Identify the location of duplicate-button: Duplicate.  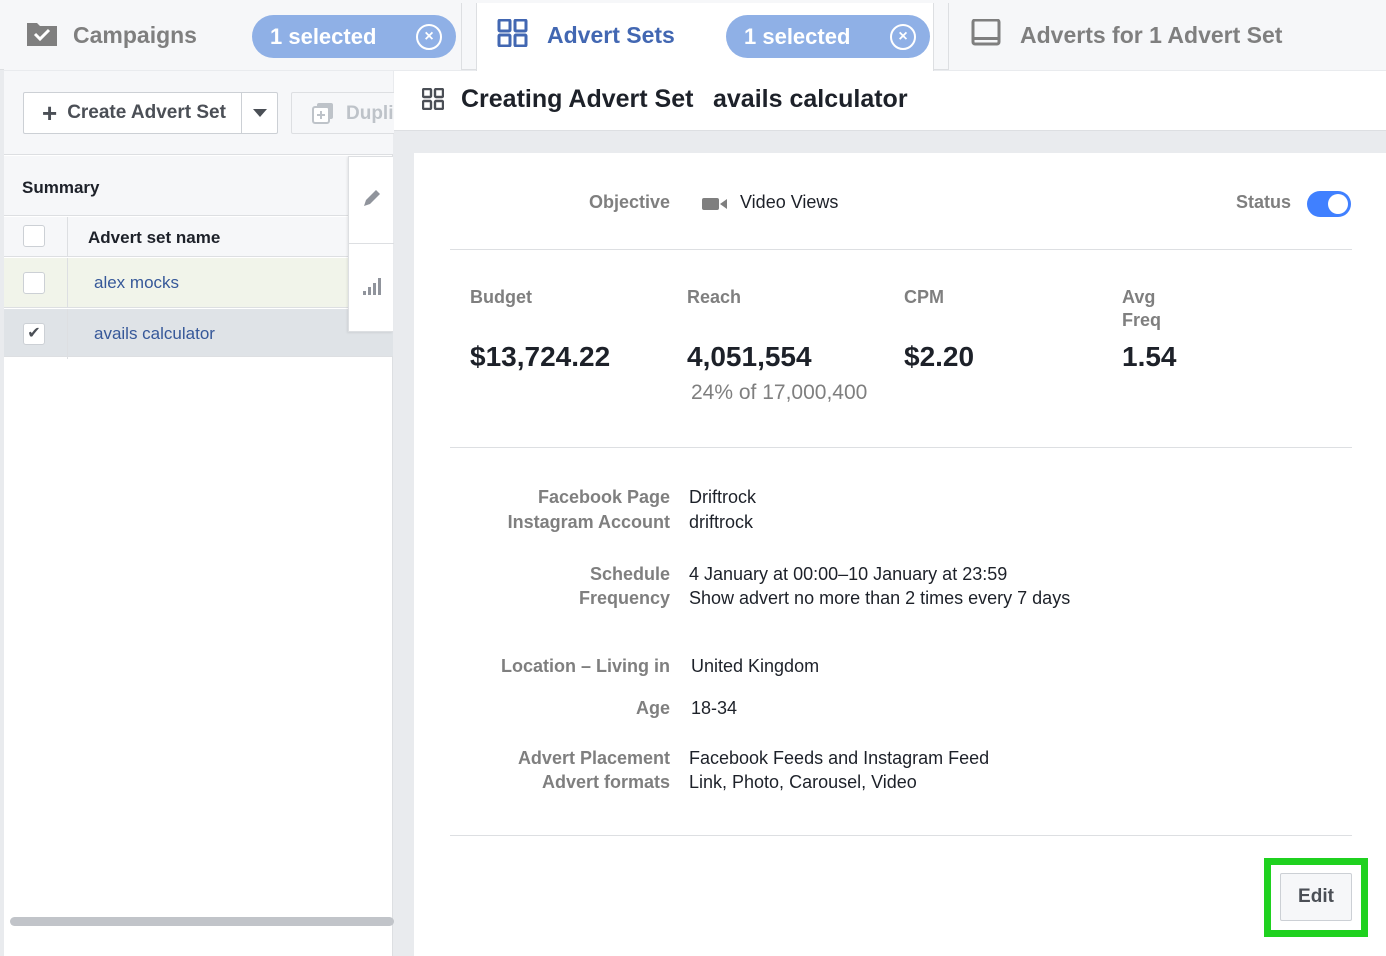
(346, 113).